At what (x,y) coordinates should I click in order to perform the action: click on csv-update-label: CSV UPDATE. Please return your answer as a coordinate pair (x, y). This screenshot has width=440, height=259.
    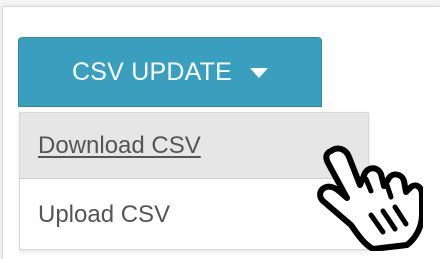
    Looking at the image, I should click on (152, 71).